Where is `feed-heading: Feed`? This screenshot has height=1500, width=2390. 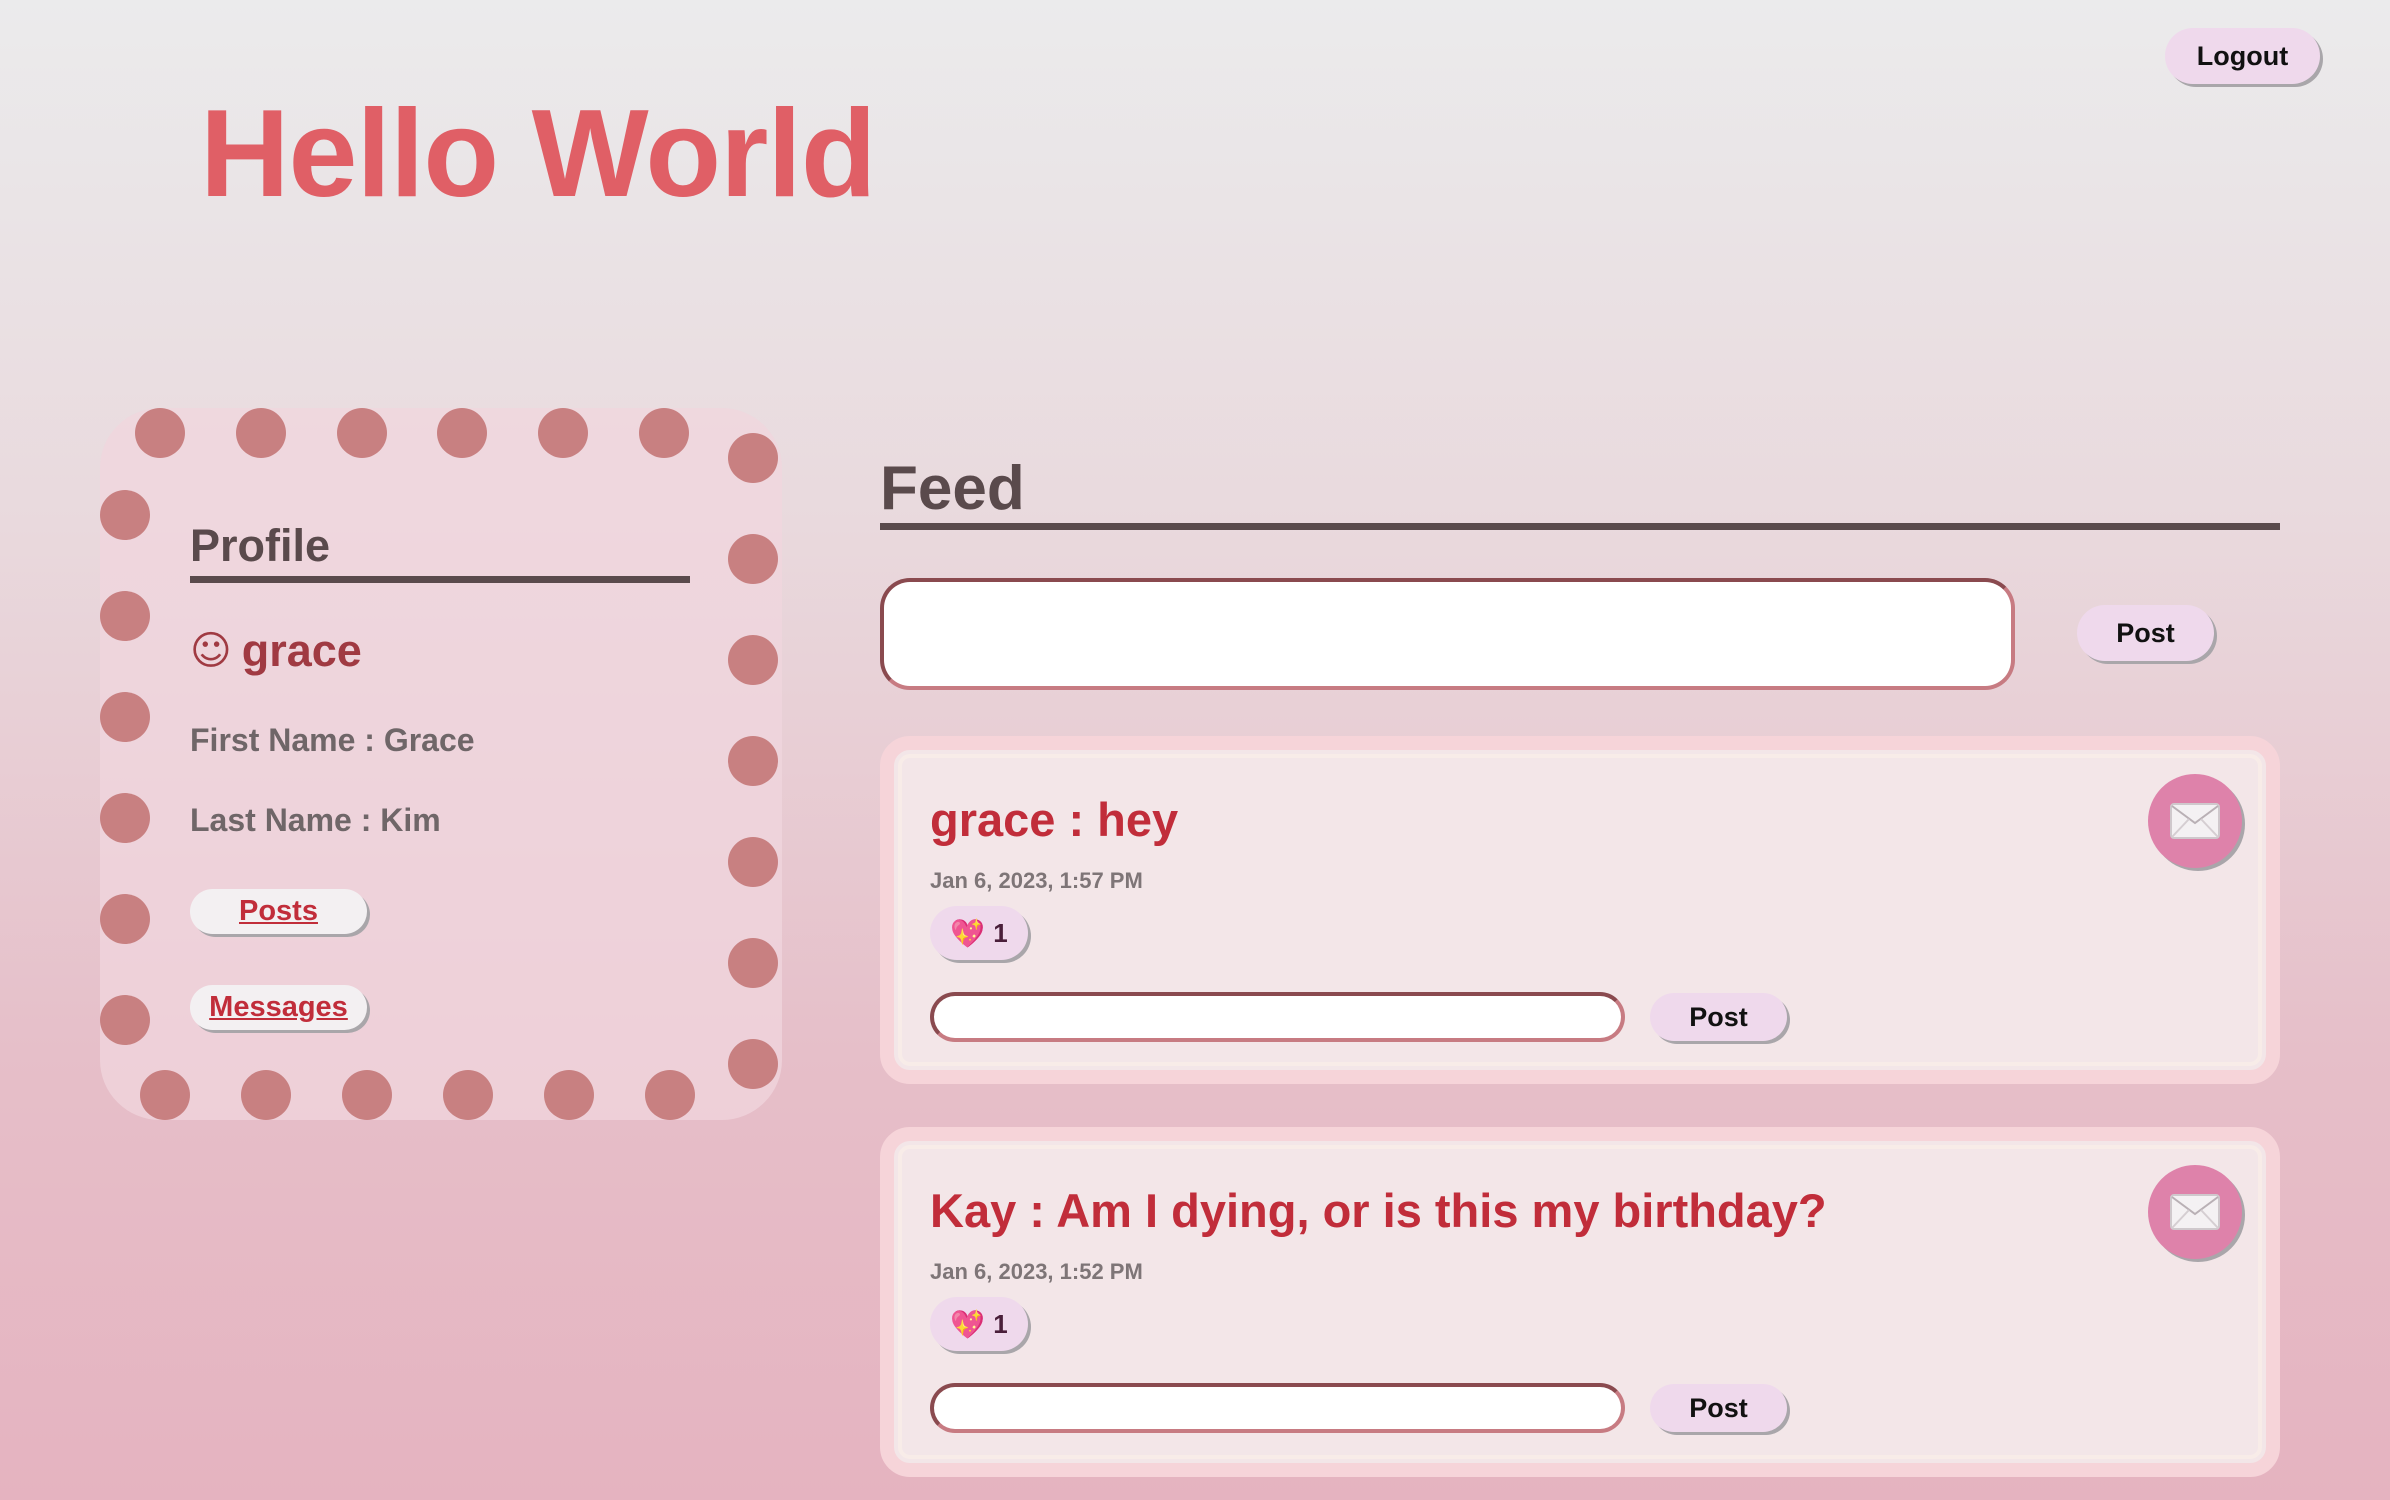 feed-heading: Feed is located at coordinates (1580, 492).